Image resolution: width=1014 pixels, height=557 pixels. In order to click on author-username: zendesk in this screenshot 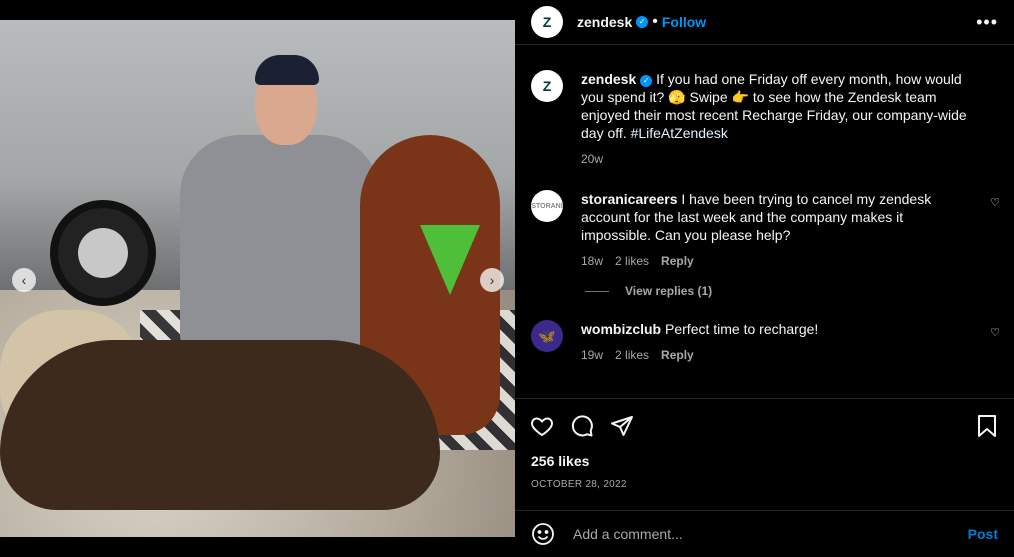, I will do `click(604, 22)`.